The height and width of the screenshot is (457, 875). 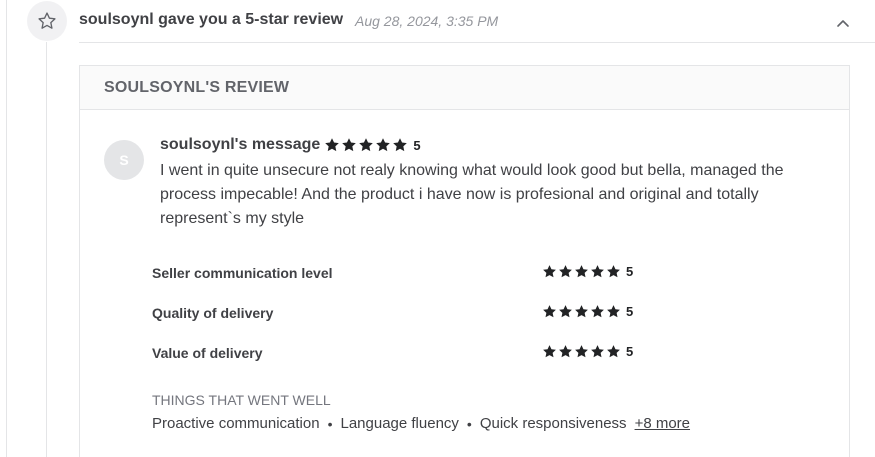 I want to click on notification-title: soulsoynl gave you a 5-star review, so click(x=211, y=19).